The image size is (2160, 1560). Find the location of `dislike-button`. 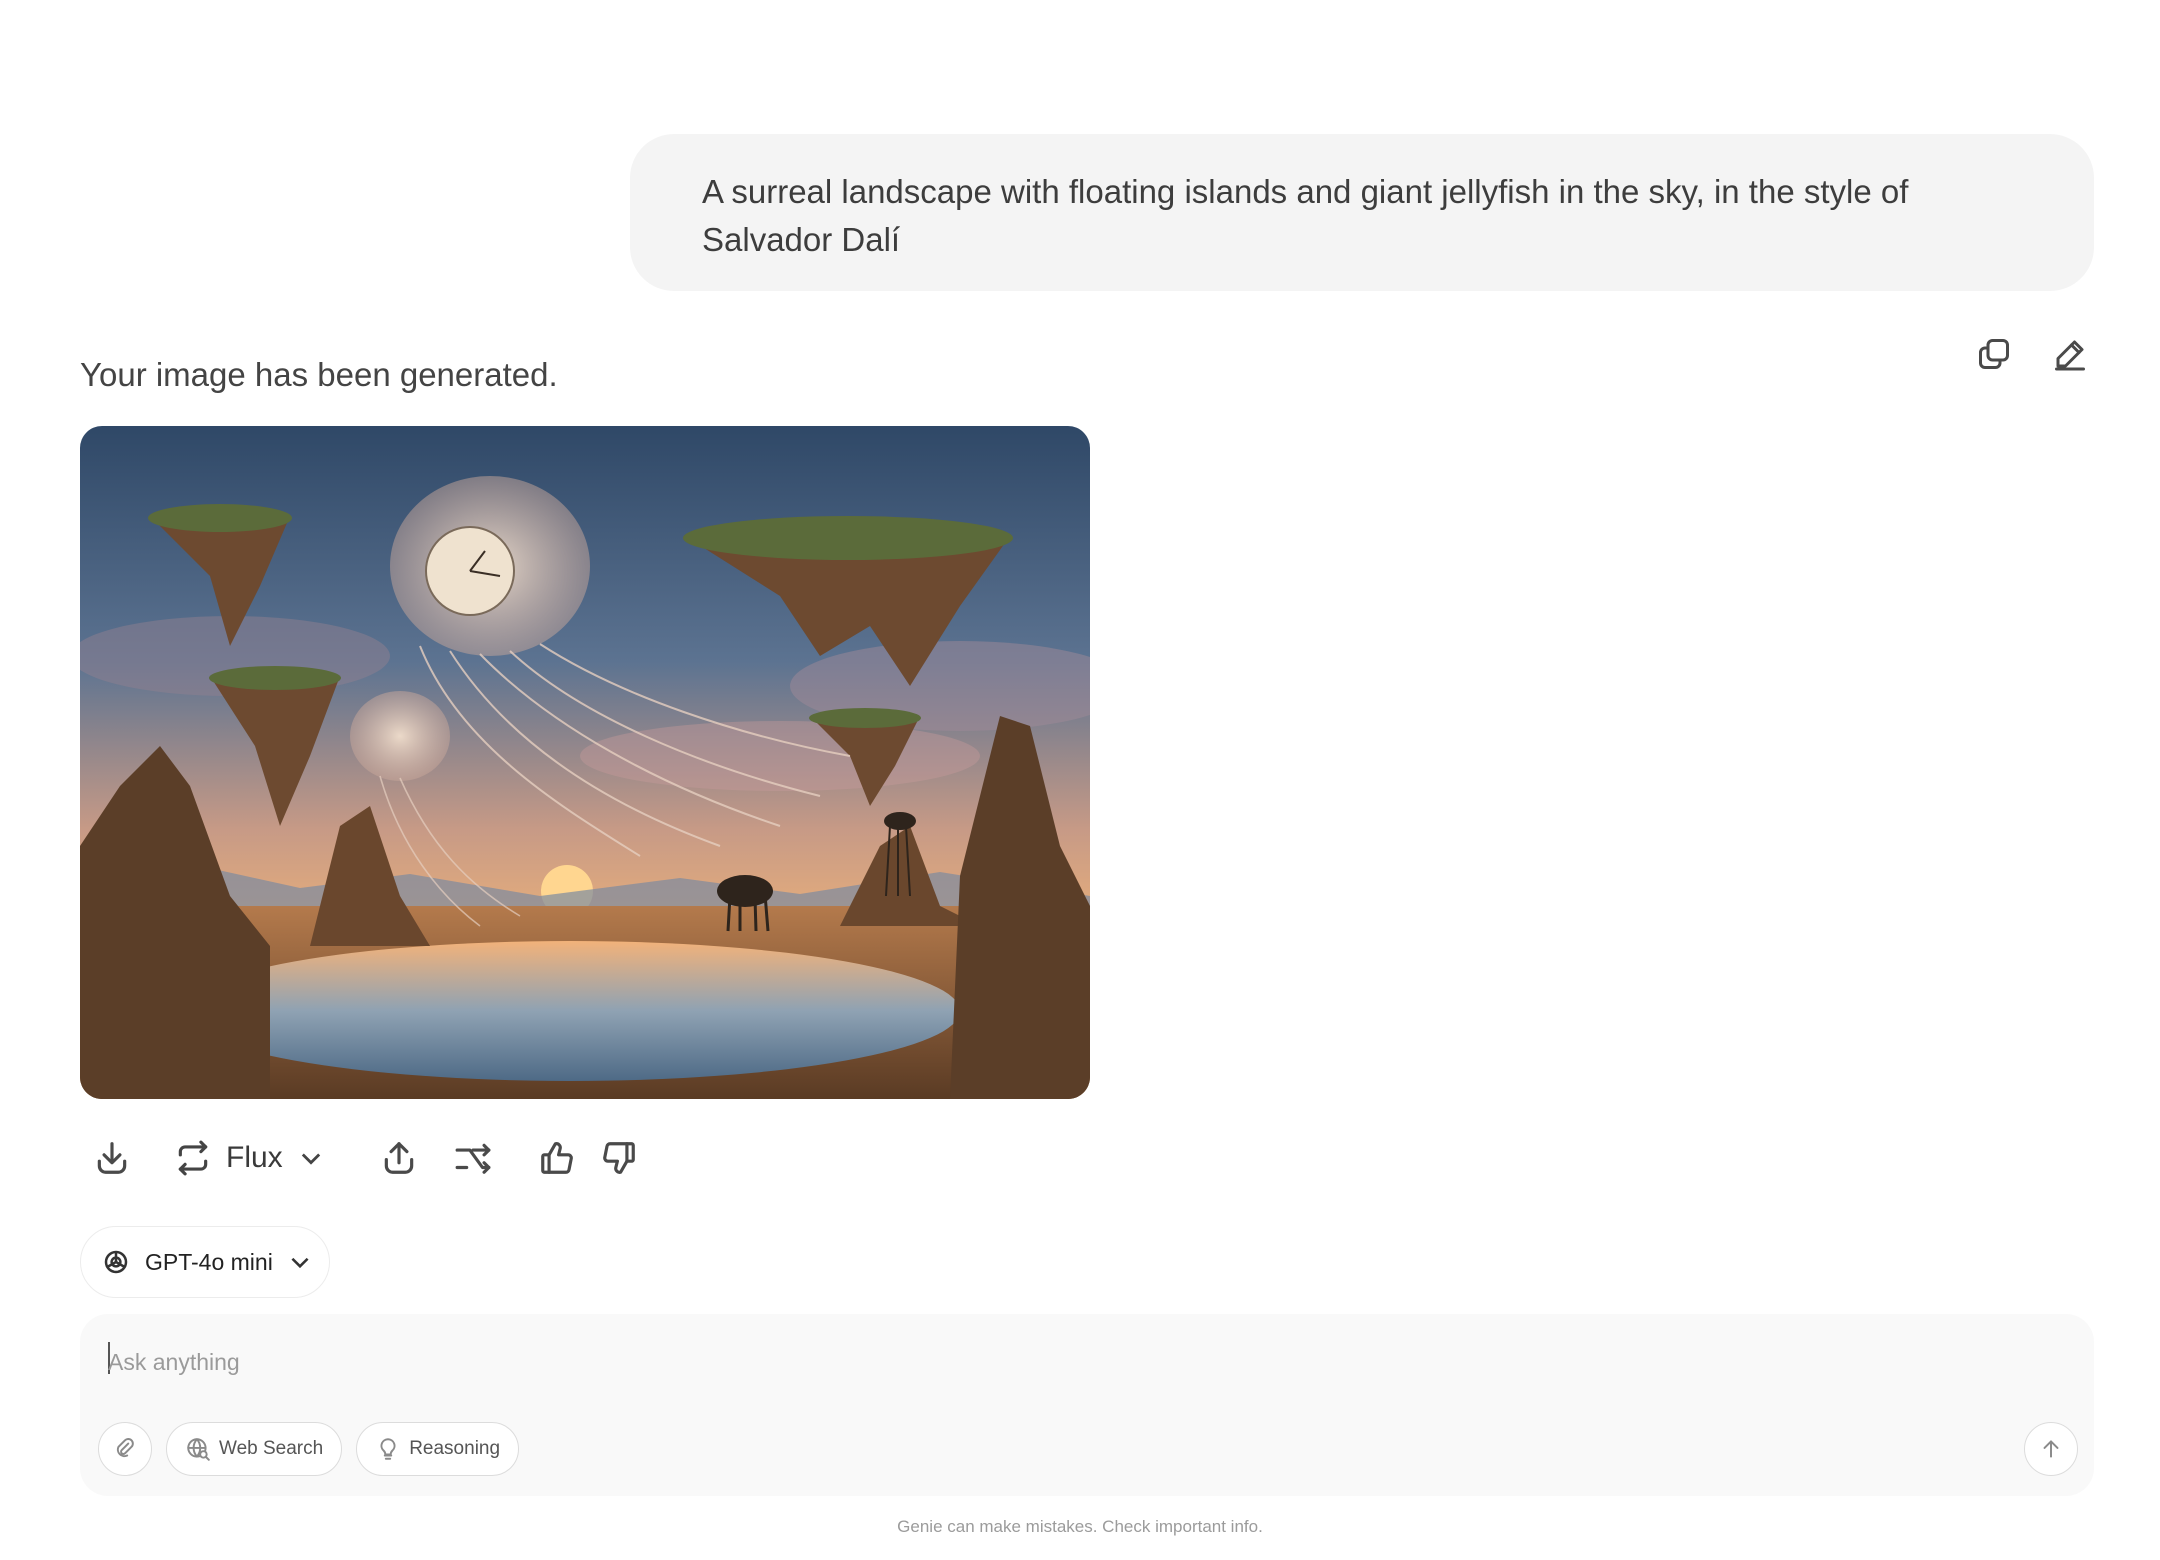

dislike-button is located at coordinates (619, 1158).